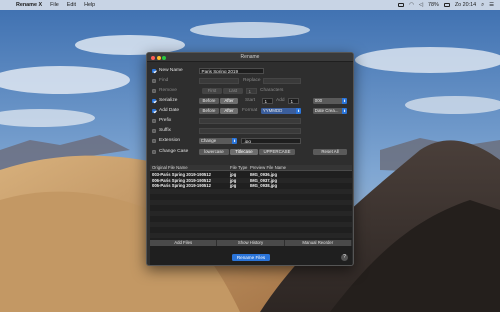 The width and height of the screenshot is (500, 312). What do you see at coordinates (421, 5) in the screenshot?
I see `volume-icon: ◁` at bounding box center [421, 5].